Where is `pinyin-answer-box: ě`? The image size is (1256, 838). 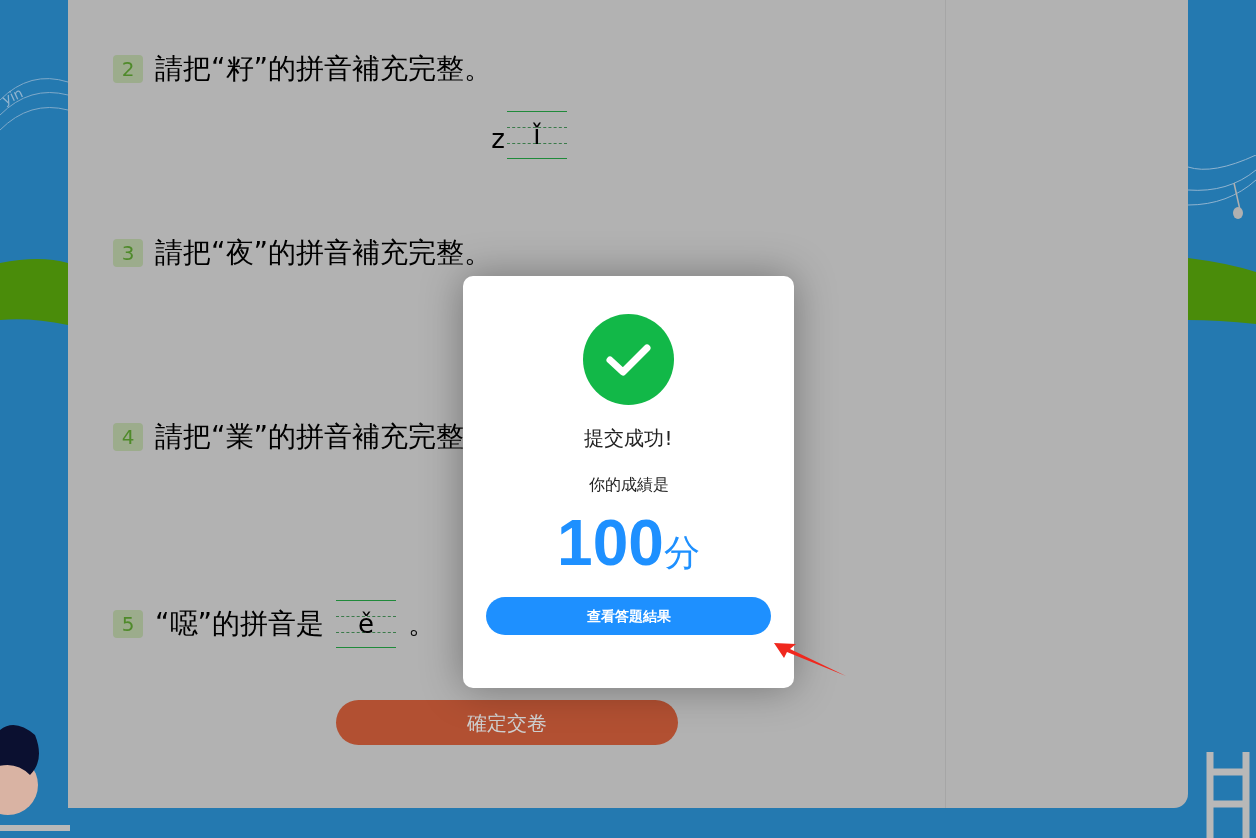
pinyin-answer-box: ě is located at coordinates (366, 624).